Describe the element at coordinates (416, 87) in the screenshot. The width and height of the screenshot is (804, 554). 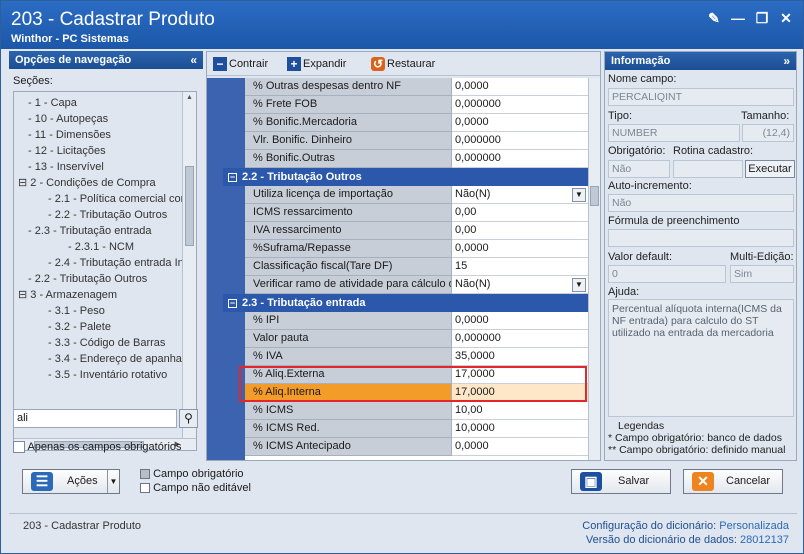
I see `grid-row: % Outras despesas dentro NF 0,0000` at that location.